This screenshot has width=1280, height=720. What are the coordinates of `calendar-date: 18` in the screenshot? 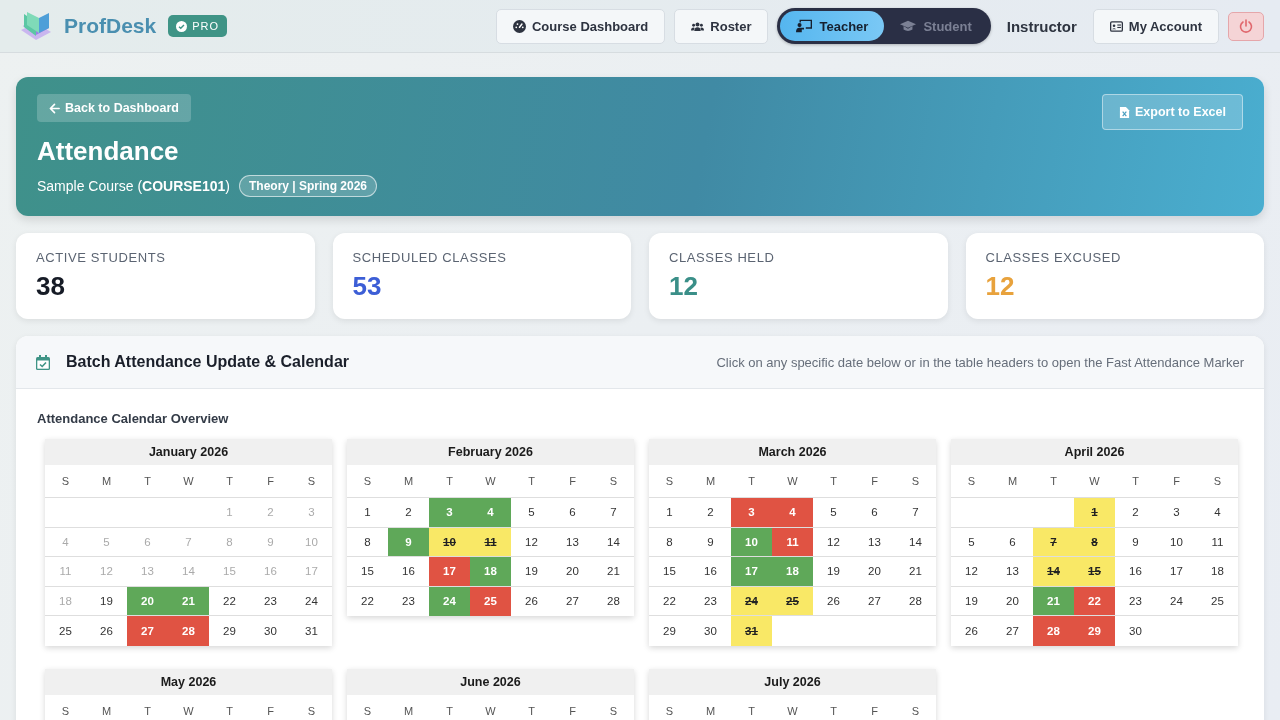 It's located at (1217, 571).